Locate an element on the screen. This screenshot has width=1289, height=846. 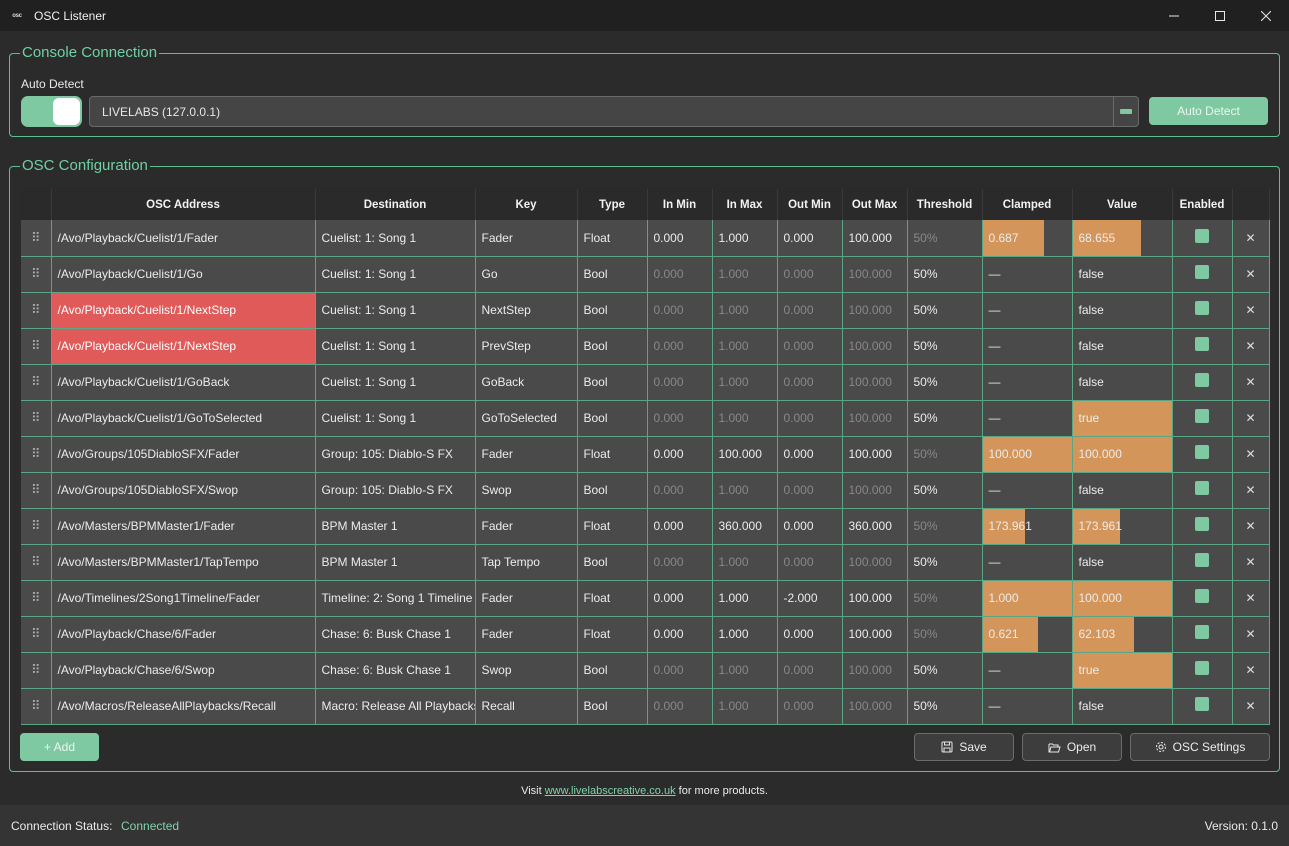
open-button: Open is located at coordinates (1072, 747).